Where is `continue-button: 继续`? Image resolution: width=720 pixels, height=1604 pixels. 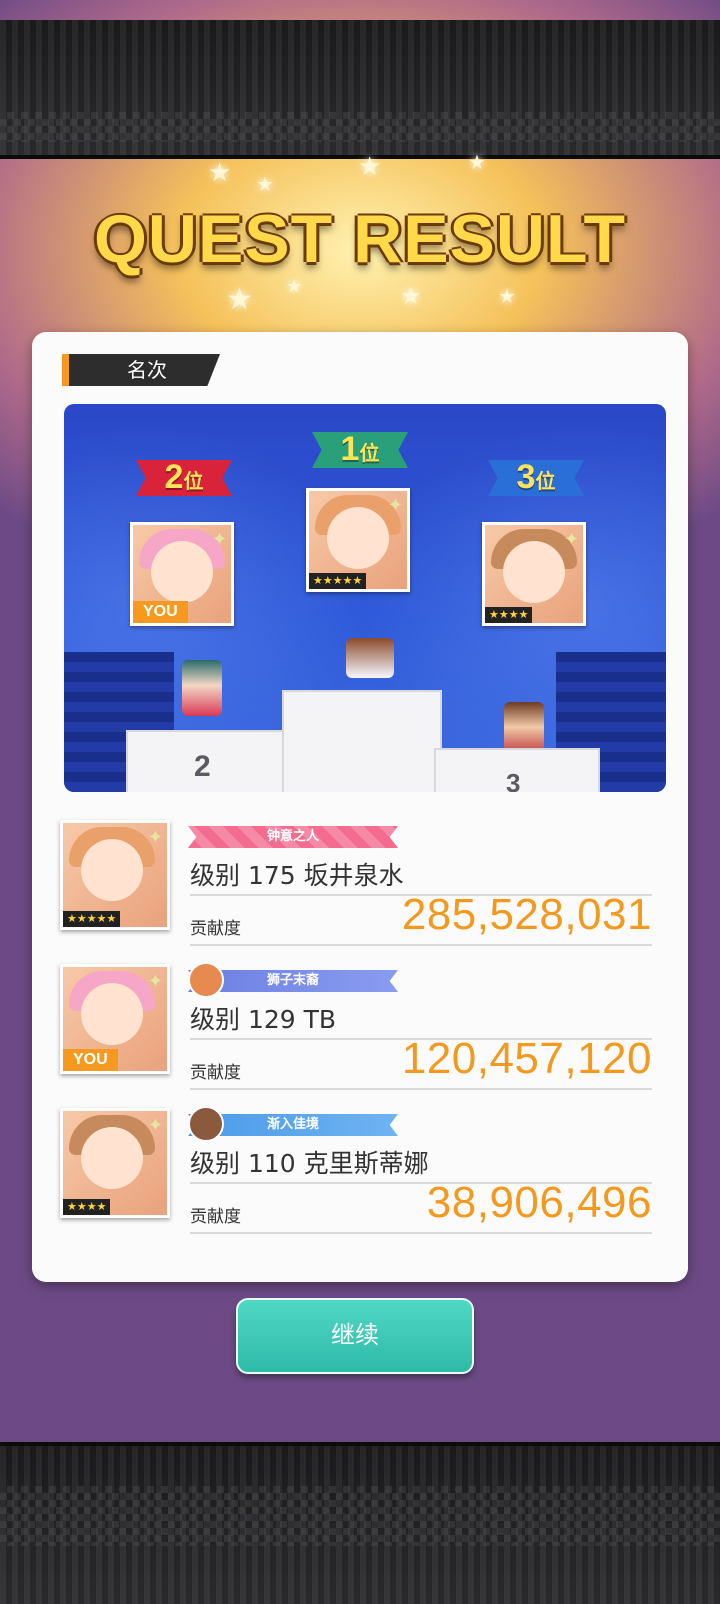 continue-button: 继续 is located at coordinates (355, 1336).